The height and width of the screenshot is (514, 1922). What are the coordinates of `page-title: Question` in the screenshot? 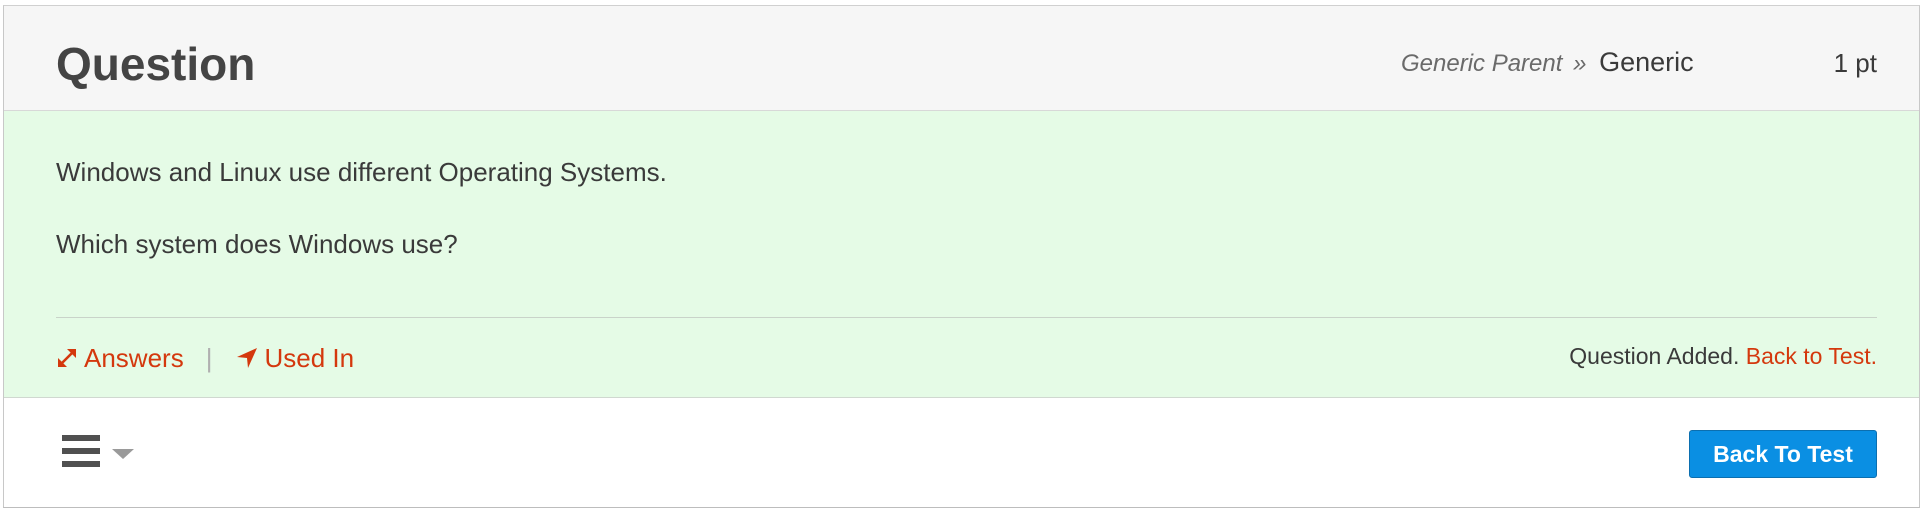 It's located at (156, 64).